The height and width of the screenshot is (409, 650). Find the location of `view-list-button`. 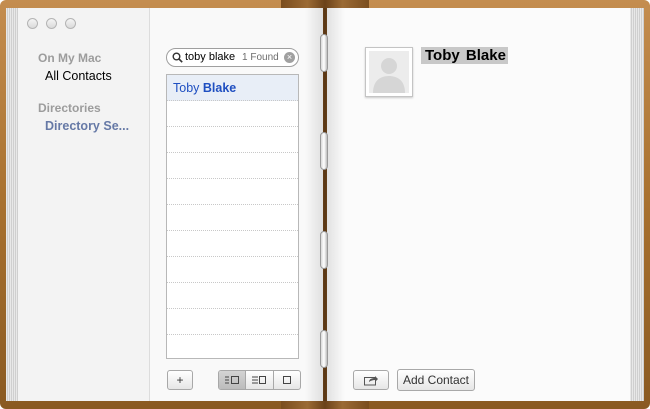

view-list-button is located at coordinates (260, 380).